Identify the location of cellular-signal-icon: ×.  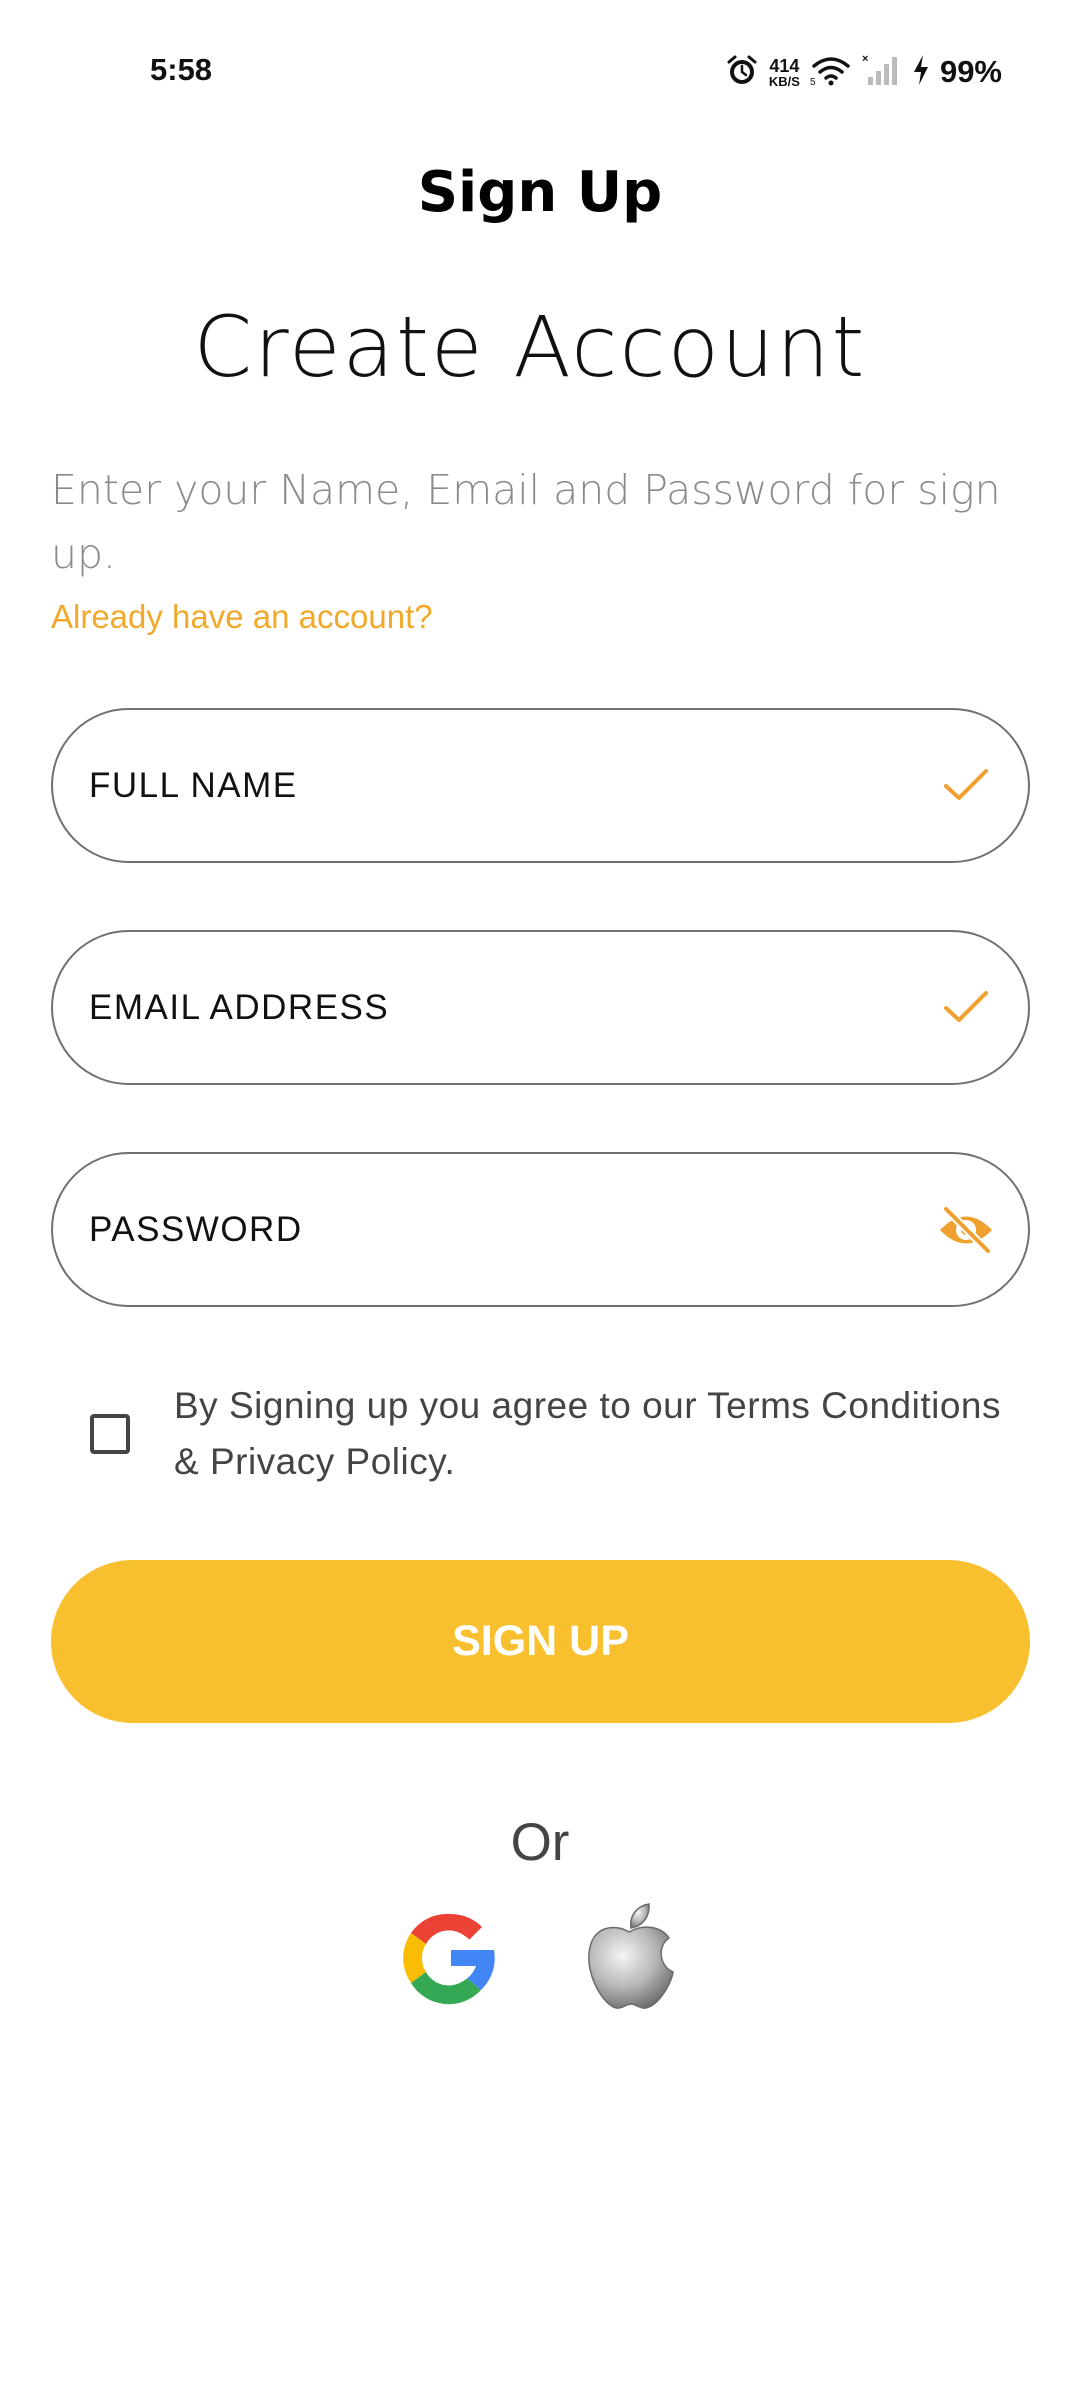
(882, 72).